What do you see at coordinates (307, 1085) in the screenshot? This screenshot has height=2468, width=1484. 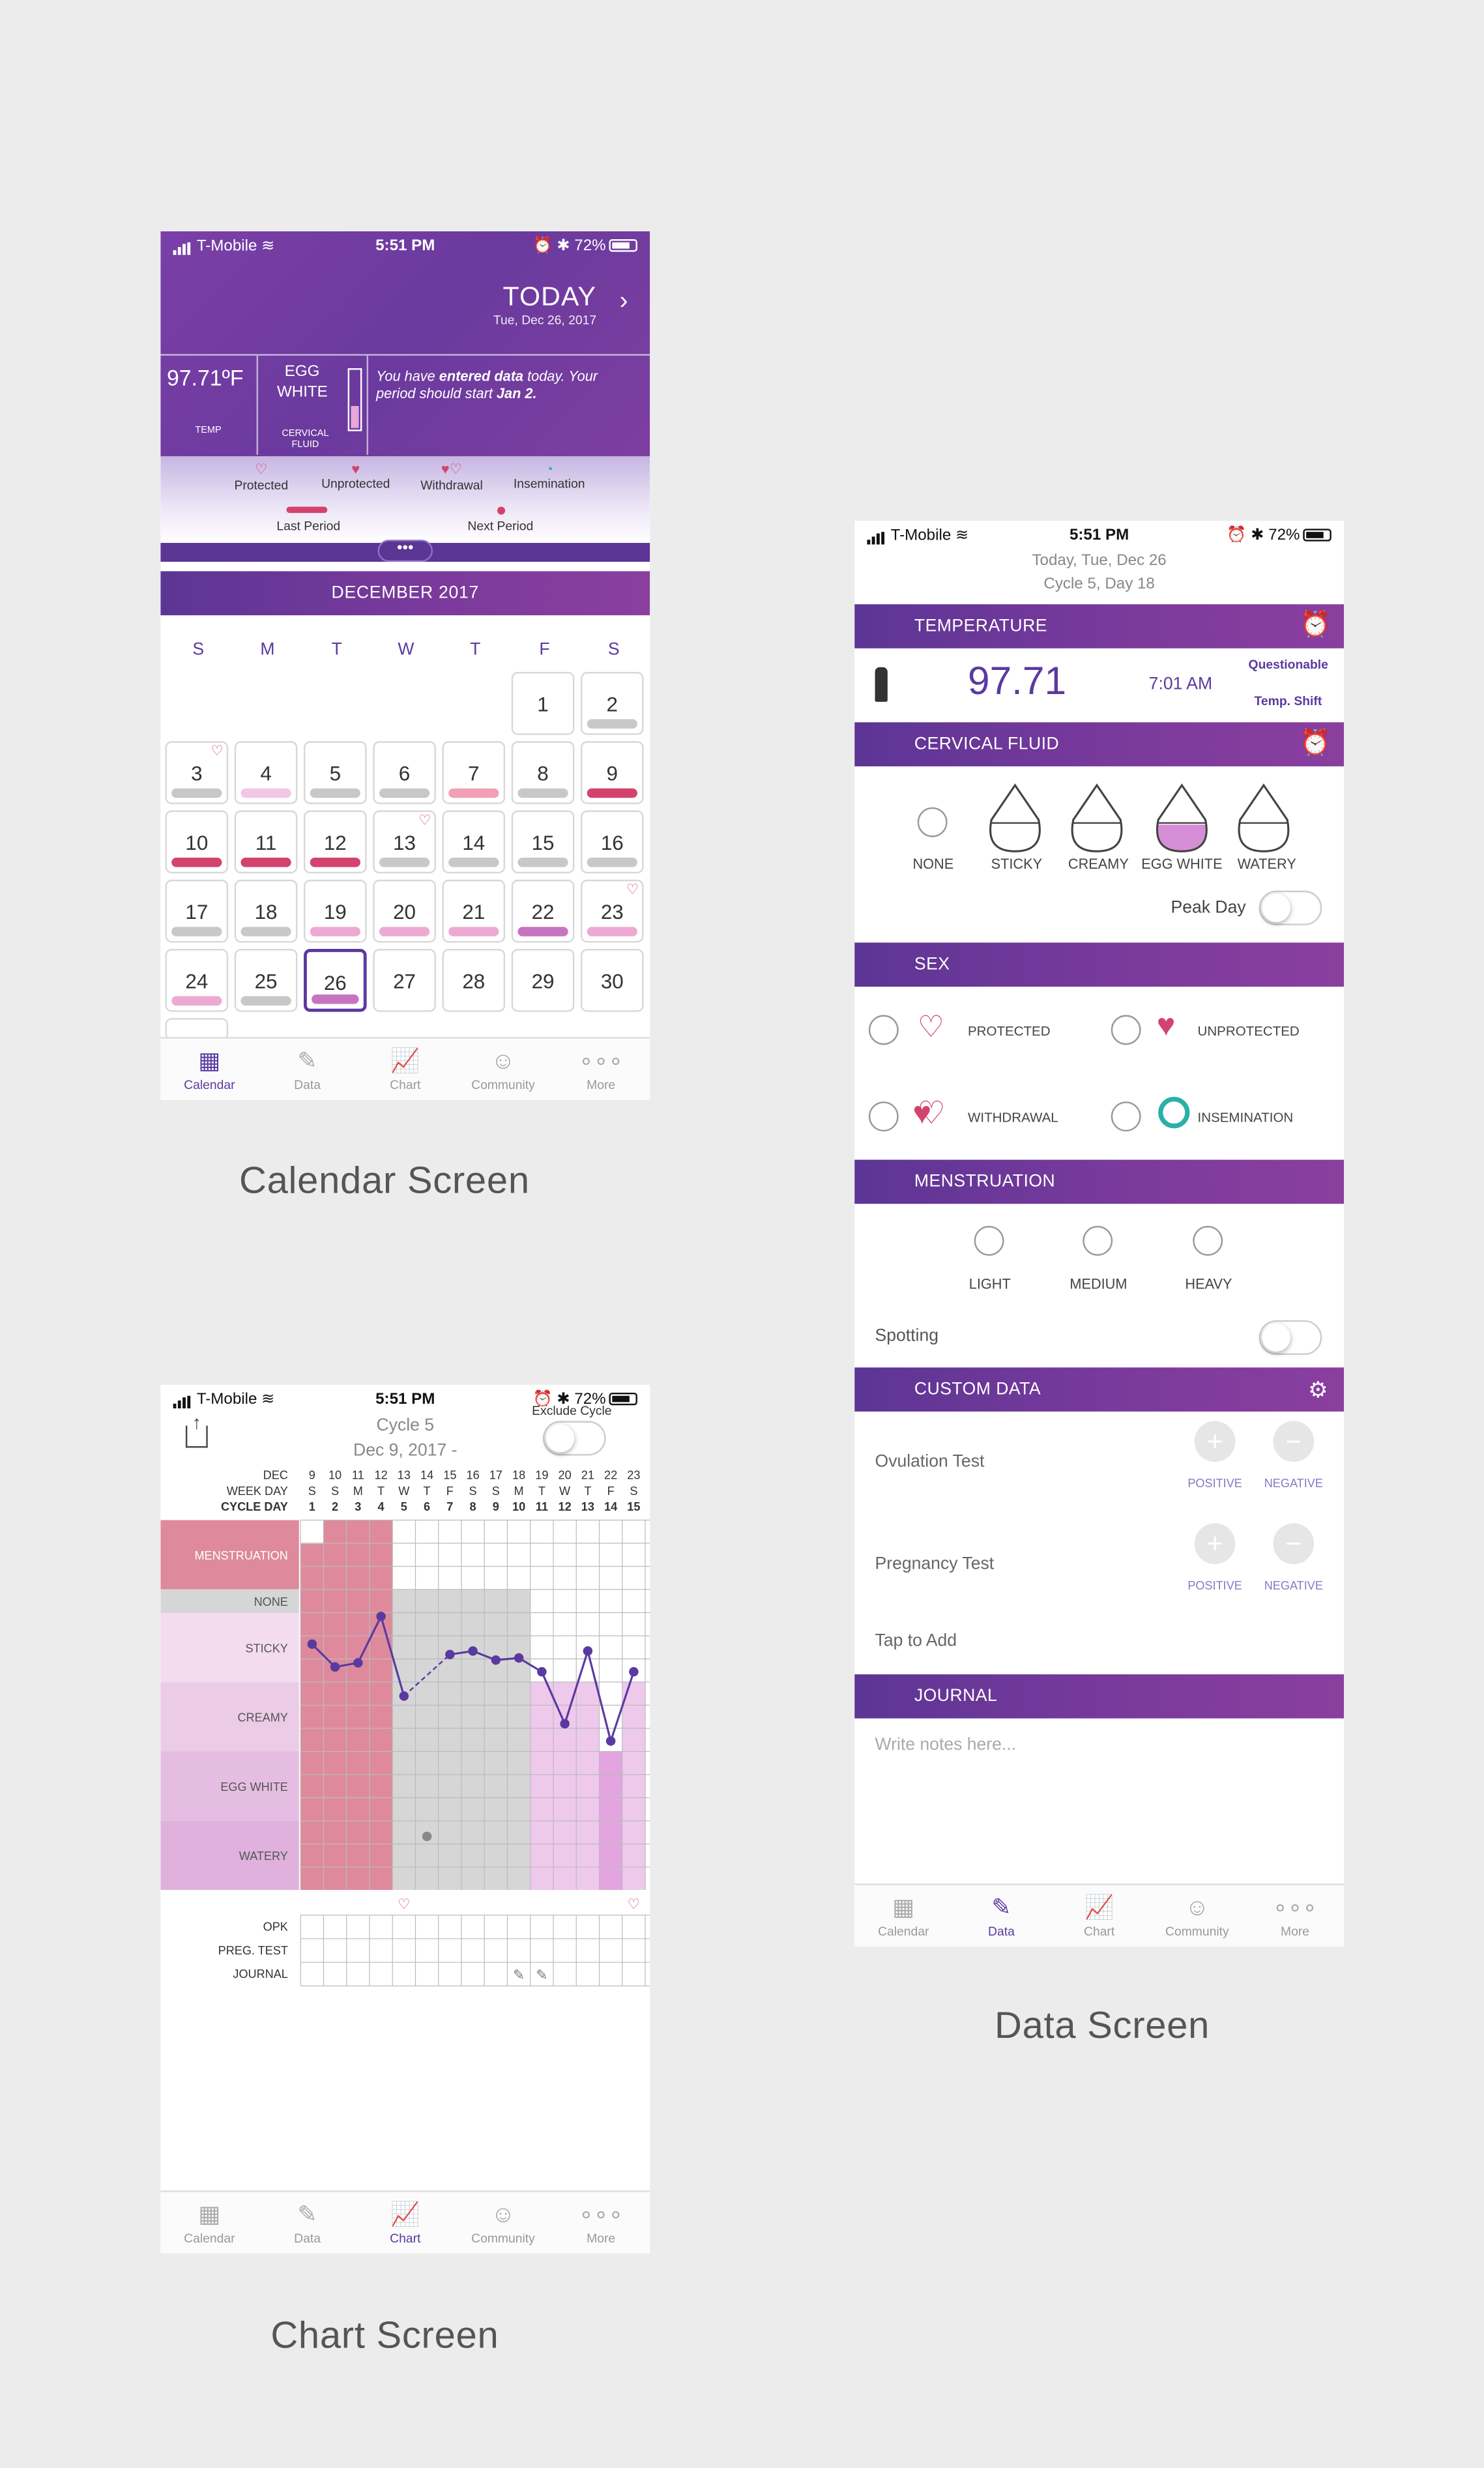 I see `tab-label: Data` at bounding box center [307, 1085].